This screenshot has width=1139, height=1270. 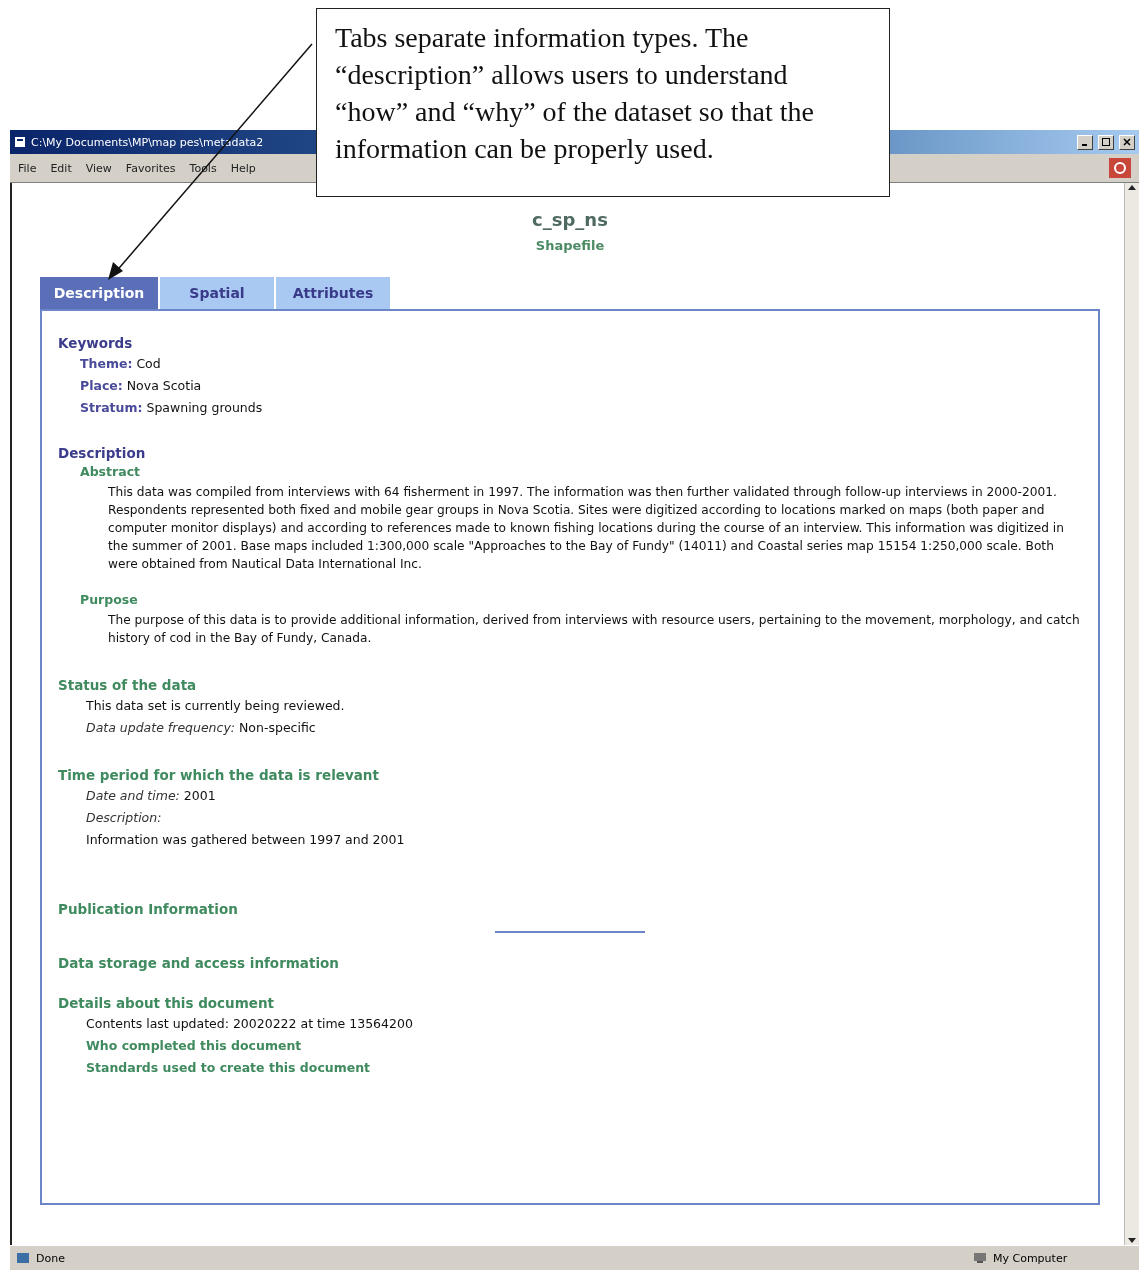 I want to click on keyword-value: Nova Scotia, so click(x=164, y=385).